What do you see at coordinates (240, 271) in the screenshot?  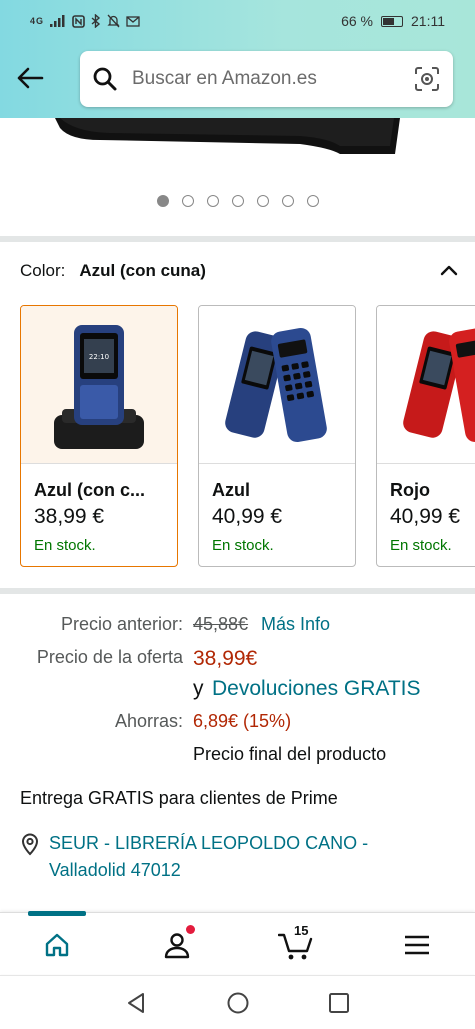 I see `color-selector-header: Color: Azul (con cuna)` at bounding box center [240, 271].